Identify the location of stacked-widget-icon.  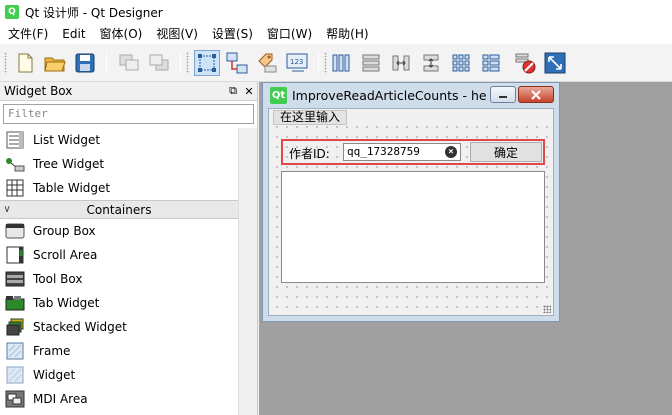
(15, 327).